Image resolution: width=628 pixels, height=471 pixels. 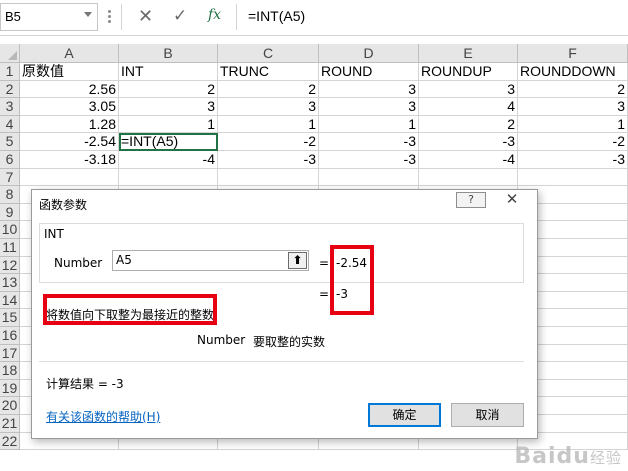 What do you see at coordinates (10, 212) in the screenshot?
I see `row-header-9: 9` at bounding box center [10, 212].